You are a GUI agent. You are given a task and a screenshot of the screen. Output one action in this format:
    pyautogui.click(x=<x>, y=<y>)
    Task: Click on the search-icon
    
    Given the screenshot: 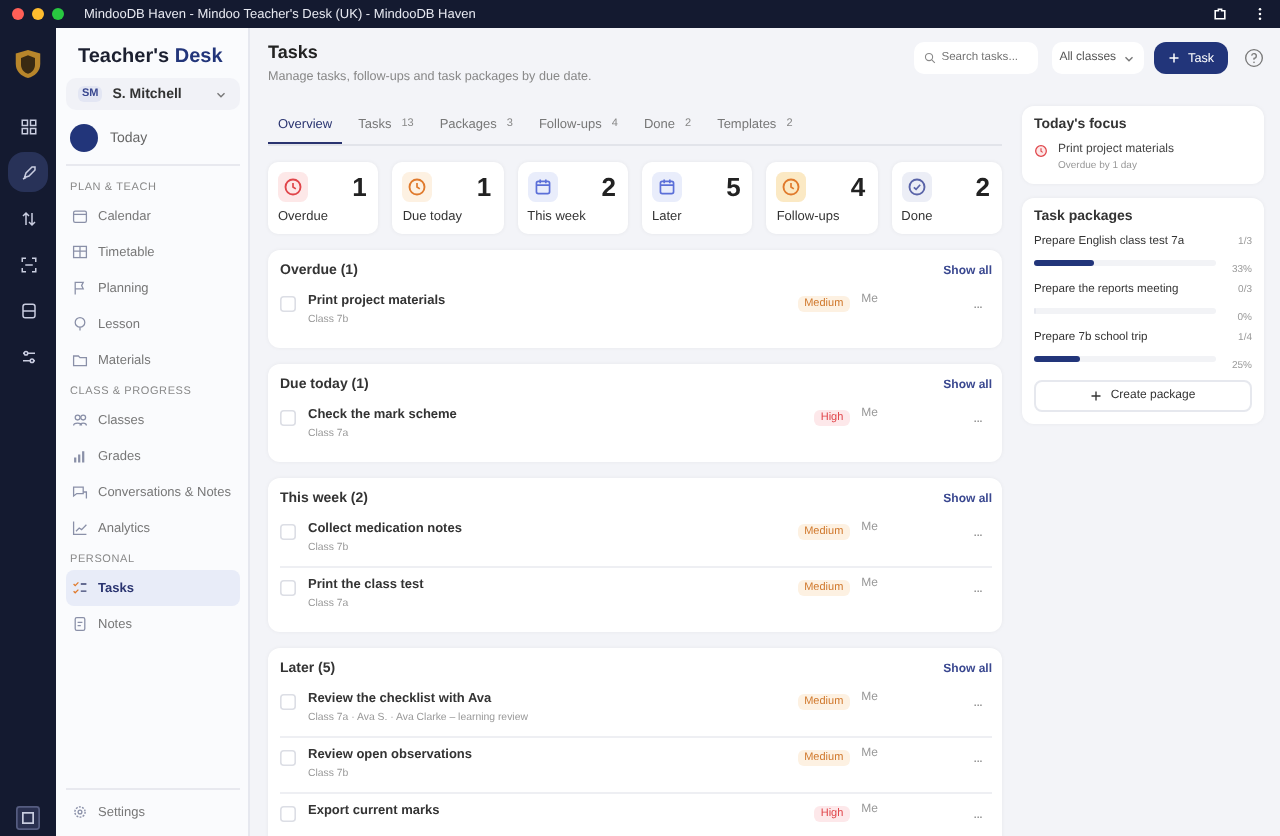 What is the action you would take?
    pyautogui.click(x=929, y=58)
    